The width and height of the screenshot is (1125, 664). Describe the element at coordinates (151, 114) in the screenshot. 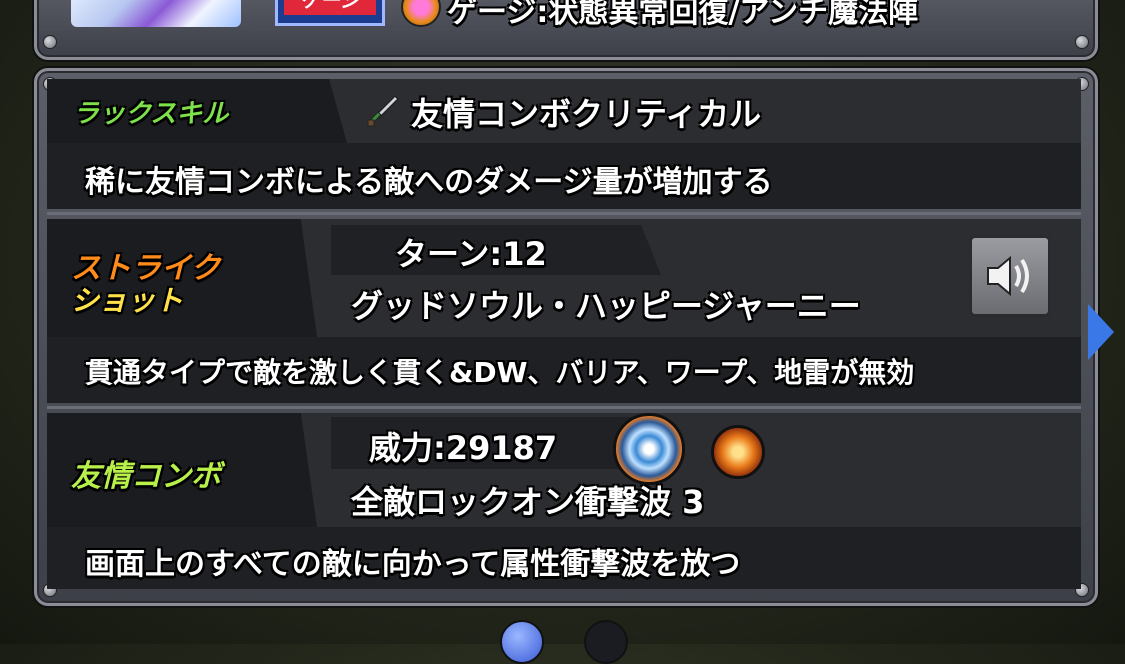

I see `luck-skill-label: ラックスキル` at that location.